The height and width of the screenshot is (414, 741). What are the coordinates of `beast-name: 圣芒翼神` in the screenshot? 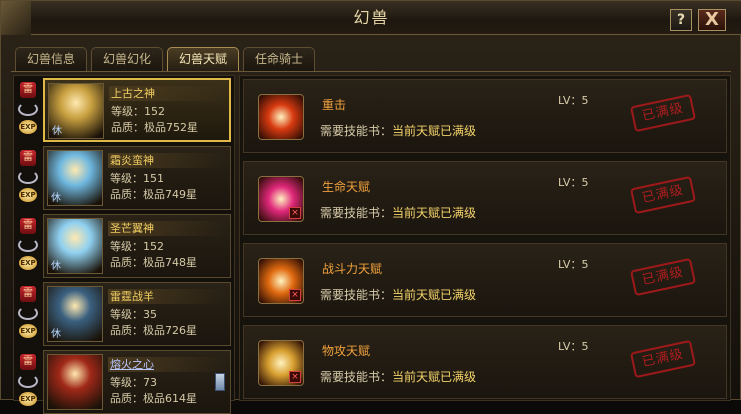 It's located at (167, 228).